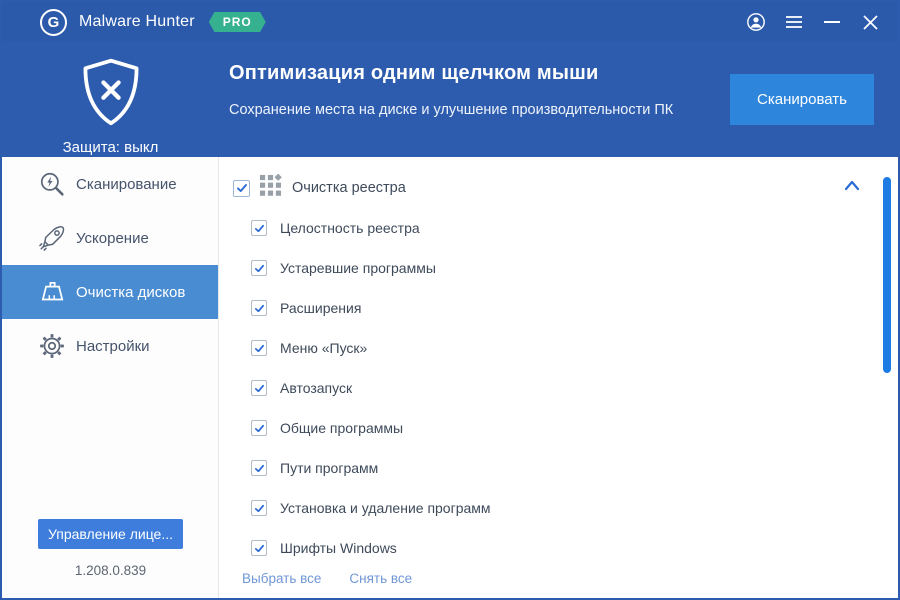  I want to click on sidebar-item-label: Очистка дисков, so click(131, 292).